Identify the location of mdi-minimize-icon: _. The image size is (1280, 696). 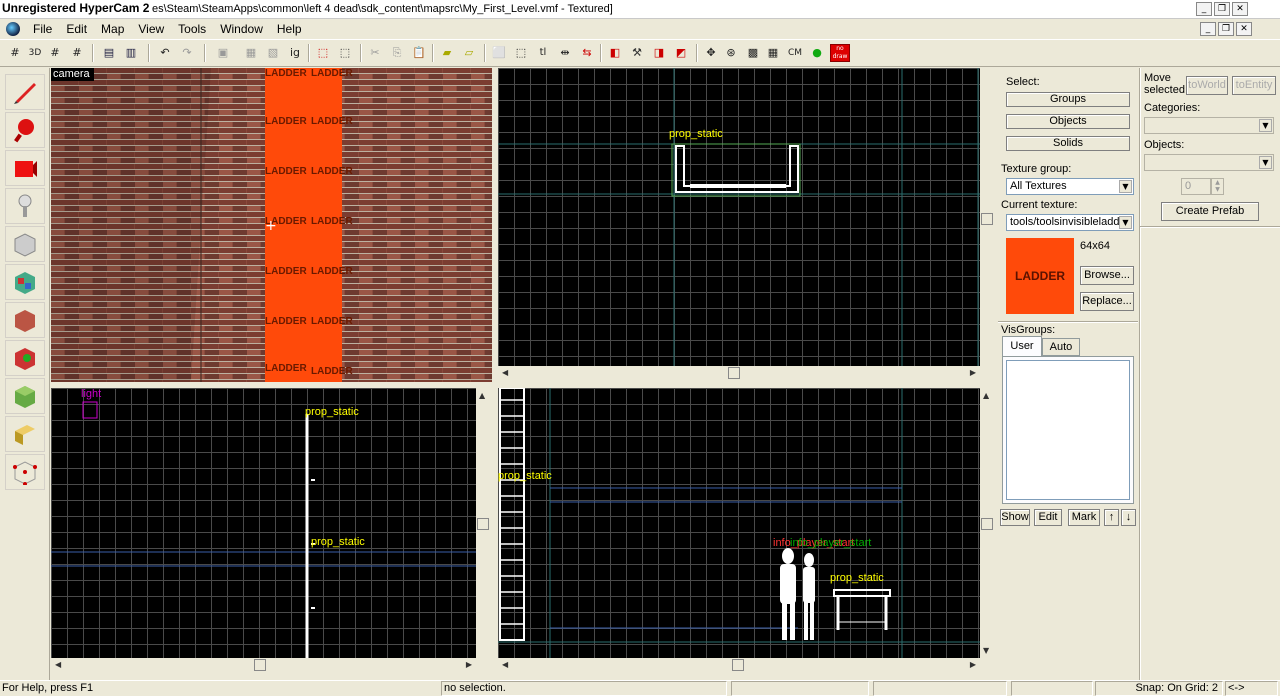
(1208, 29).